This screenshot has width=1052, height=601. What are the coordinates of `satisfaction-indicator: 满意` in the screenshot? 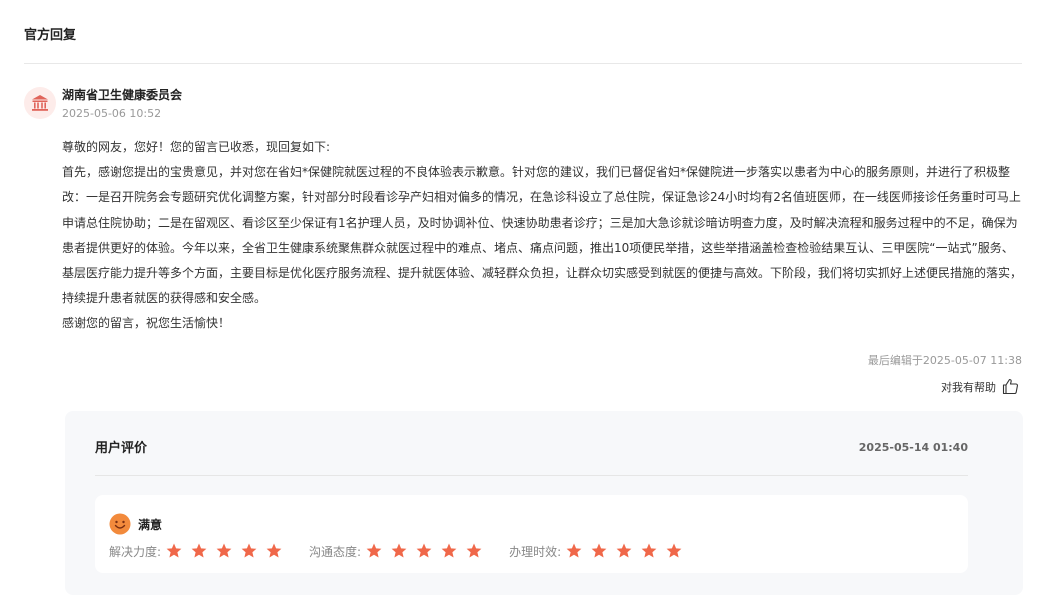 It's located at (135, 524).